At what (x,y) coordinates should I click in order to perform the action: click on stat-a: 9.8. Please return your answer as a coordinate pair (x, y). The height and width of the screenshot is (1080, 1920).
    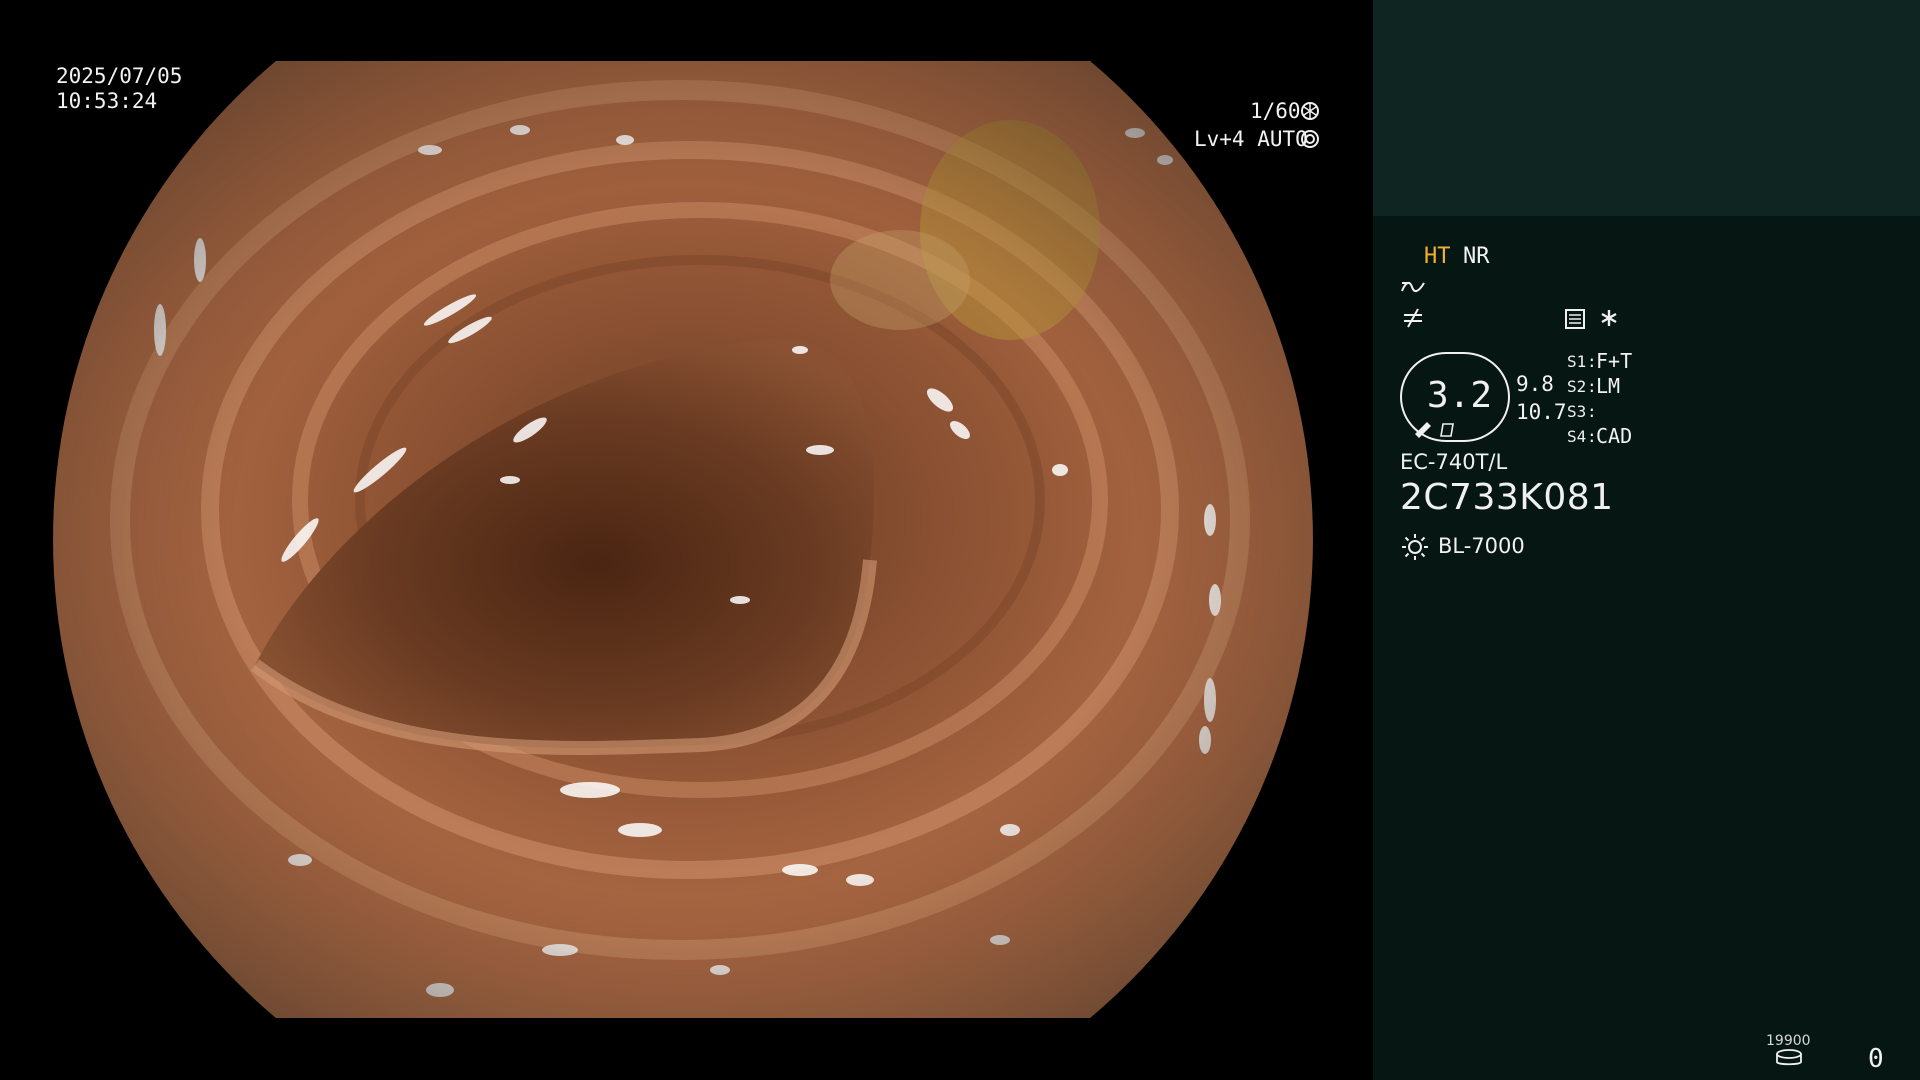
    Looking at the image, I should click on (1535, 384).